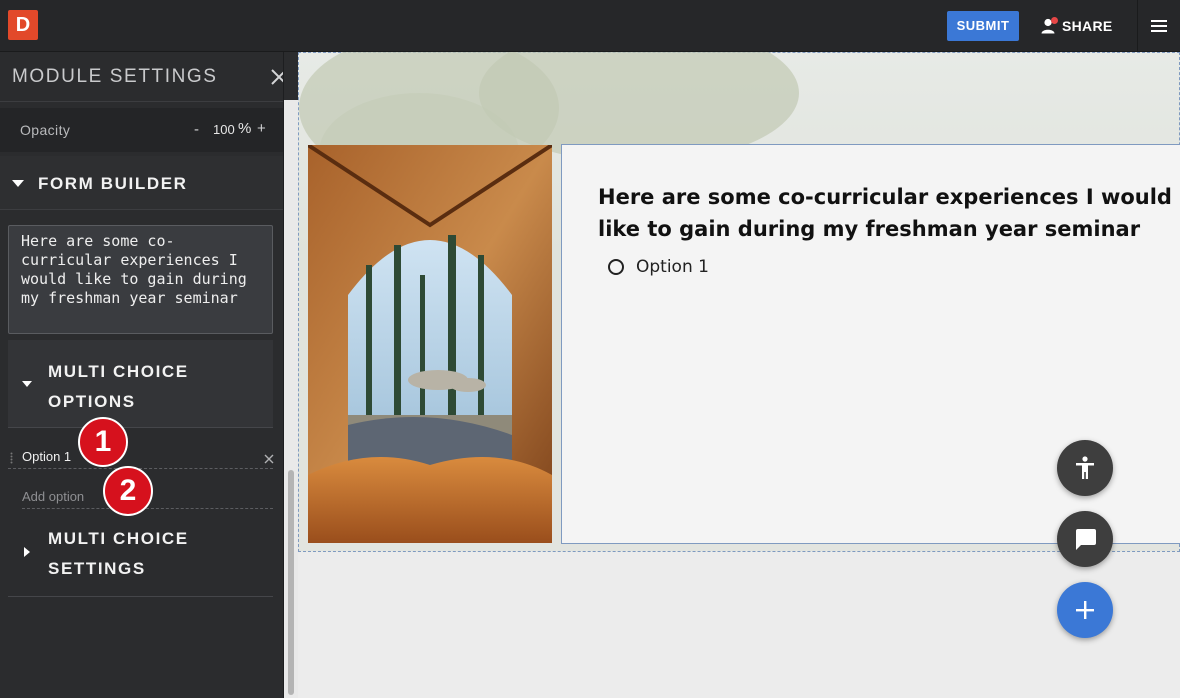  I want to click on multi-choice-settings-section: MULTI CHOICE SETTINGS, so click(140, 557).